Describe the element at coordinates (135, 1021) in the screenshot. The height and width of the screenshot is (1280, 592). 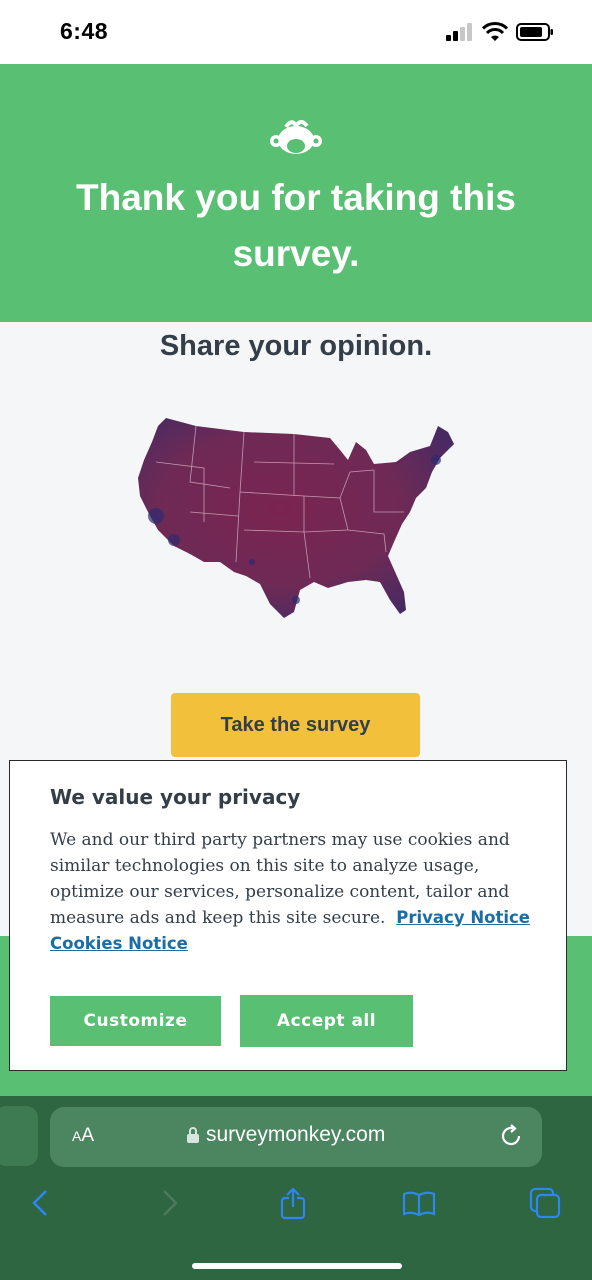
I see `customize-button: Customize` at that location.